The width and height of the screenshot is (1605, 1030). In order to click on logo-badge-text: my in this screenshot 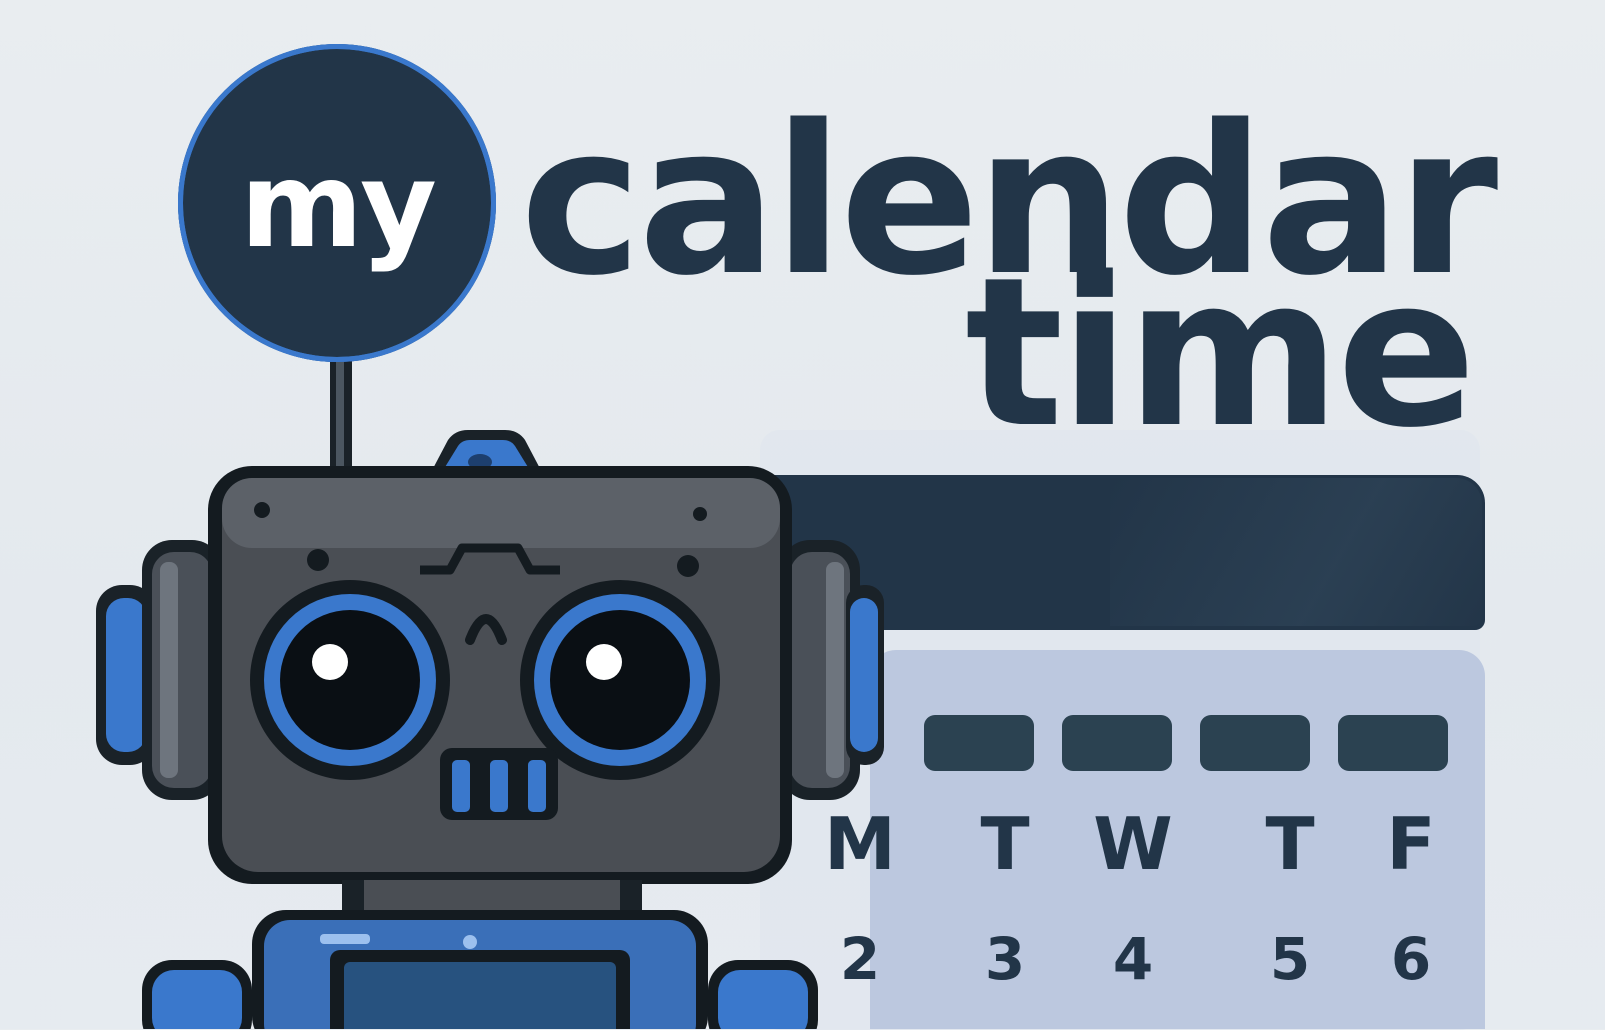, I will do `click(338, 205)`.